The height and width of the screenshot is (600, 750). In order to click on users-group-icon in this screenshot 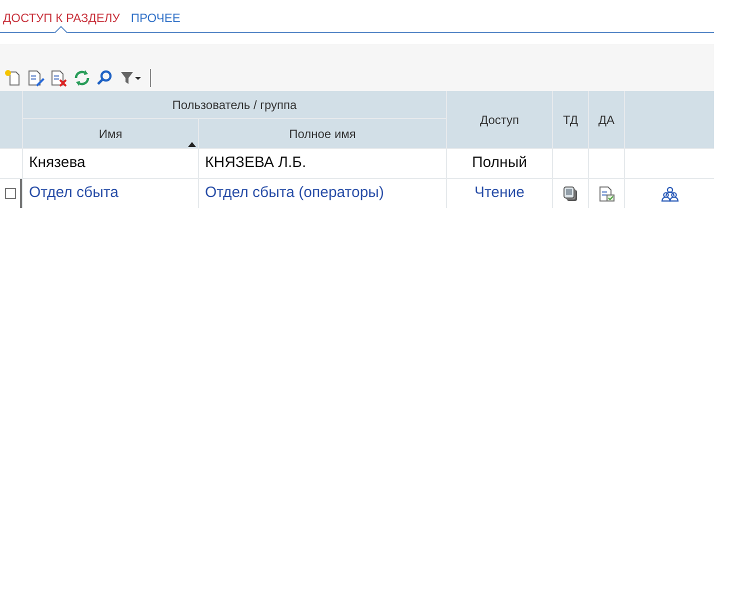, I will do `click(669, 194)`.